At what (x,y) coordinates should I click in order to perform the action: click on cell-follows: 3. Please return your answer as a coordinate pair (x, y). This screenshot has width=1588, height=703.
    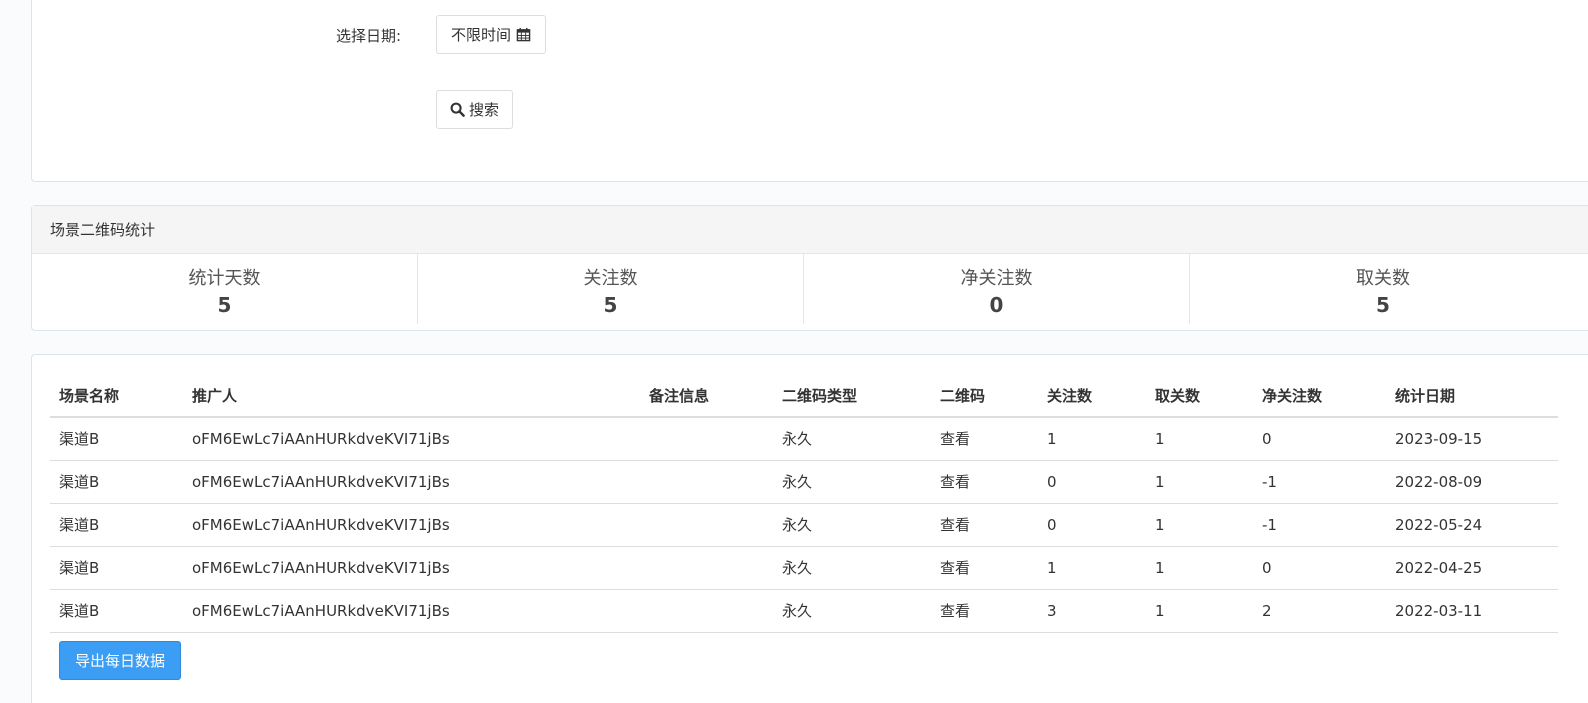
    Looking at the image, I should click on (1092, 611).